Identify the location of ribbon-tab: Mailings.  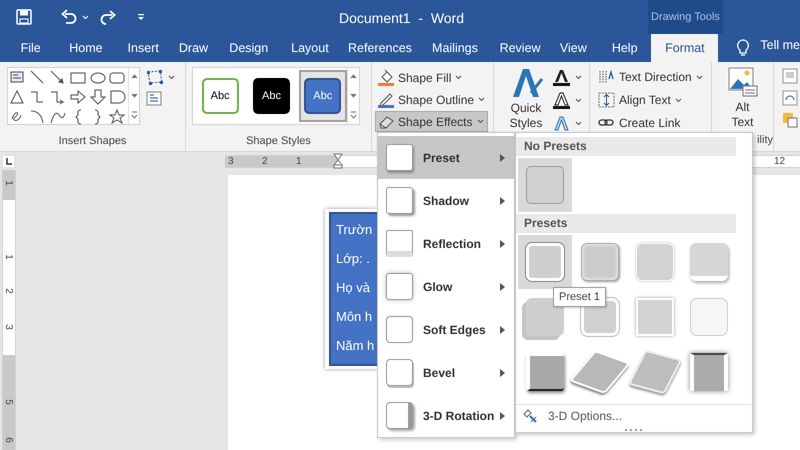
(455, 48).